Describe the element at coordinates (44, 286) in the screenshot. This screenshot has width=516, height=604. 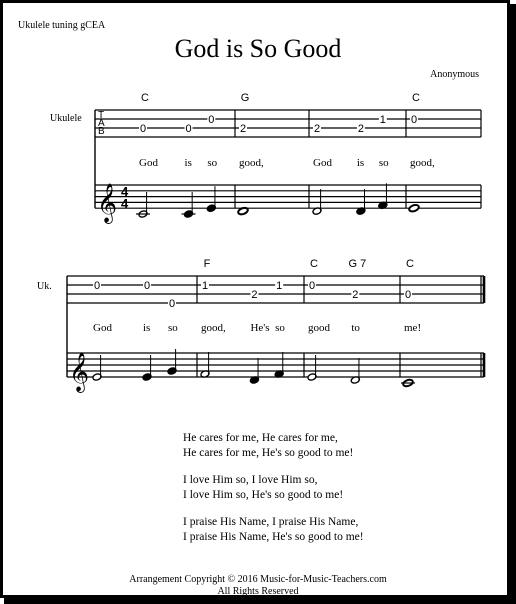
I see `instrument-label: Uk.` at that location.